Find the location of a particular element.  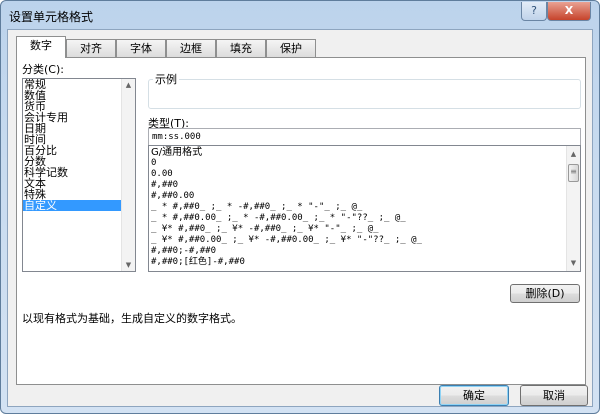

delete-button: 删除(D) is located at coordinates (545, 293).